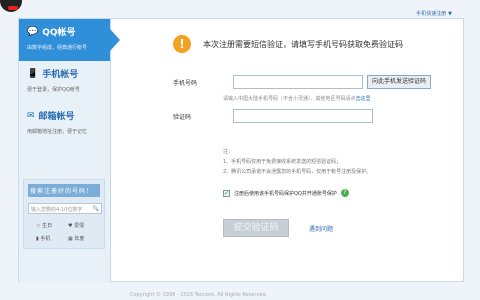 This screenshot has height=300, width=480. I want to click on category-love: ♥ 爱情, so click(84, 225).